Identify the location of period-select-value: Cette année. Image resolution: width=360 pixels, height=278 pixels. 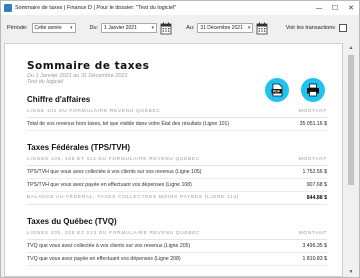
(48, 28).